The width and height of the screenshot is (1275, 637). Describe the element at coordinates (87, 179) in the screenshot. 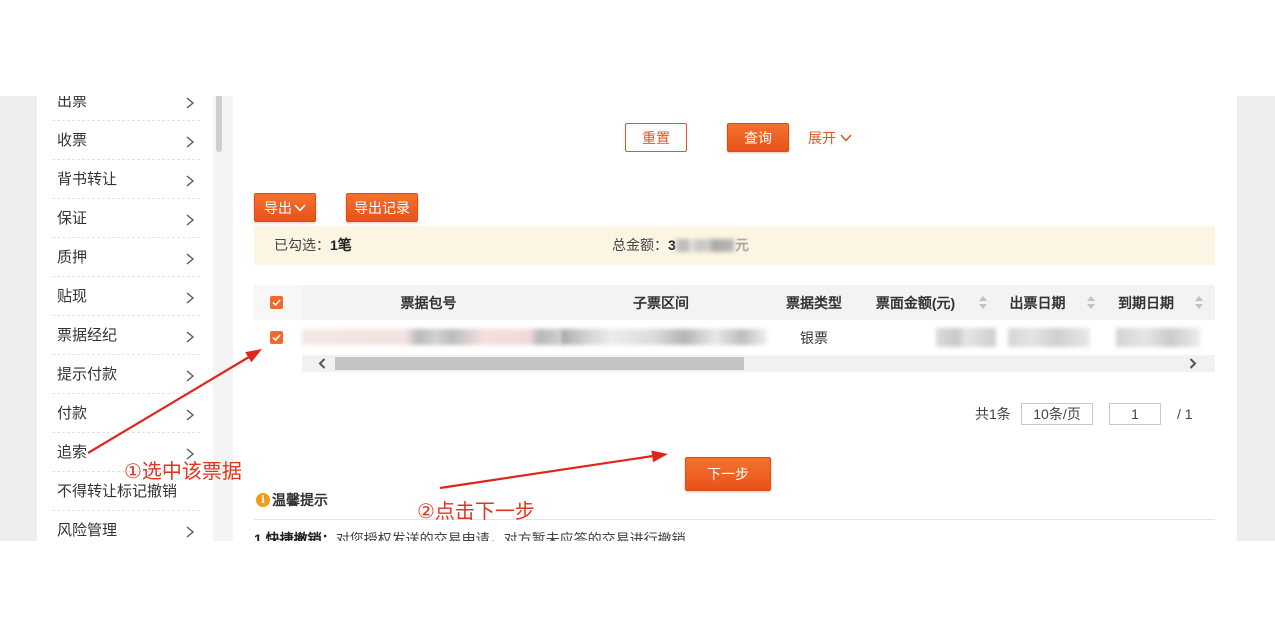

I see `sidebar-item-label: 背书转让` at that location.